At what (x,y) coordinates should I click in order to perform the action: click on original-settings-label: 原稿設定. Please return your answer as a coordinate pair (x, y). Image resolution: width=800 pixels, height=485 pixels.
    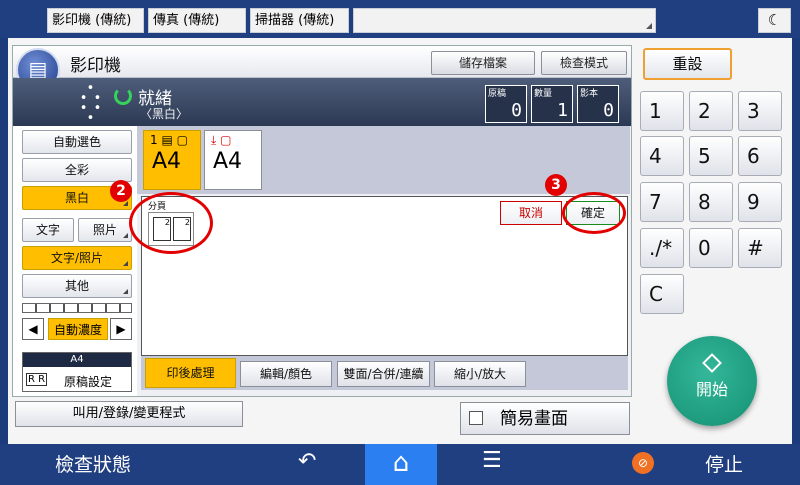
    Looking at the image, I should click on (88, 382).